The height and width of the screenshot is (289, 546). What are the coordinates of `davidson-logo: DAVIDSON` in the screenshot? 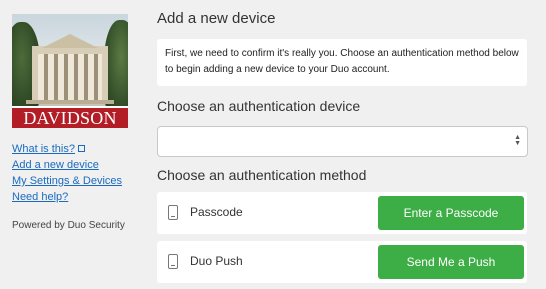 It's located at (70, 71).